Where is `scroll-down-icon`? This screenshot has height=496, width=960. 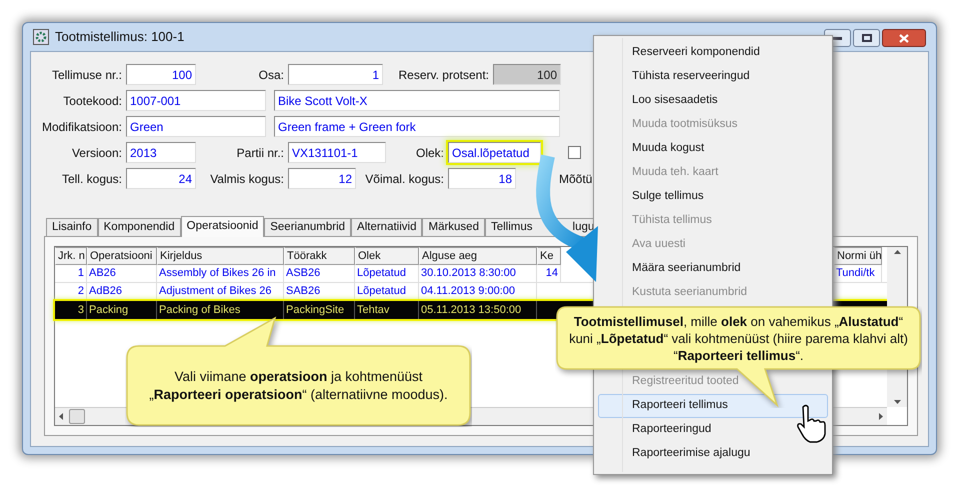 scroll-down-icon is located at coordinates (897, 402).